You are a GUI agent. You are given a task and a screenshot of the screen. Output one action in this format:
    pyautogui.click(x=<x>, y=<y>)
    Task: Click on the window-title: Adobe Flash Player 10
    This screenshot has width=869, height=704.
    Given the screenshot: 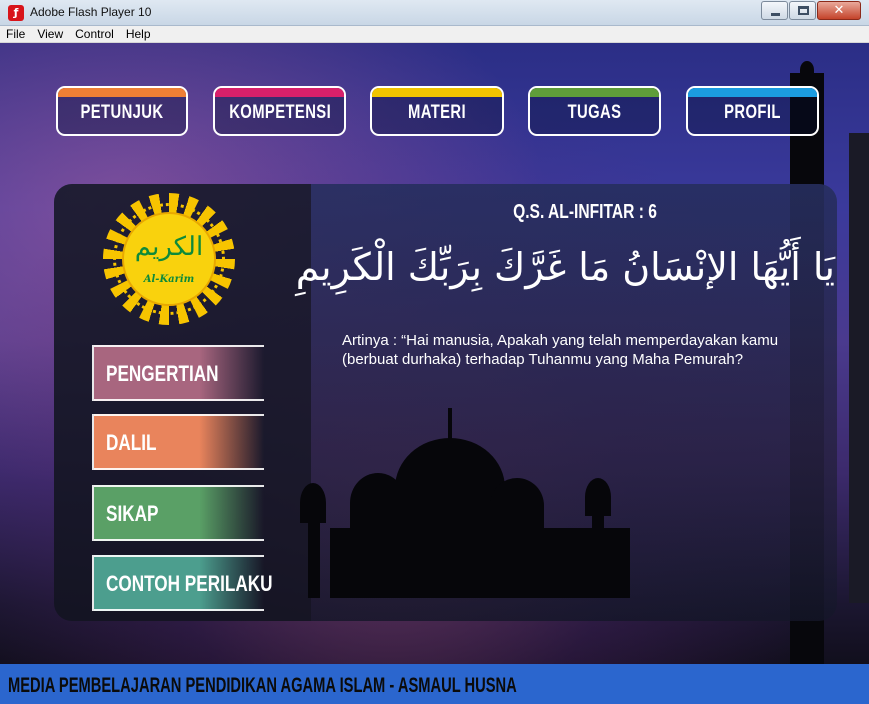 What is the action you would take?
    pyautogui.click(x=91, y=12)
    